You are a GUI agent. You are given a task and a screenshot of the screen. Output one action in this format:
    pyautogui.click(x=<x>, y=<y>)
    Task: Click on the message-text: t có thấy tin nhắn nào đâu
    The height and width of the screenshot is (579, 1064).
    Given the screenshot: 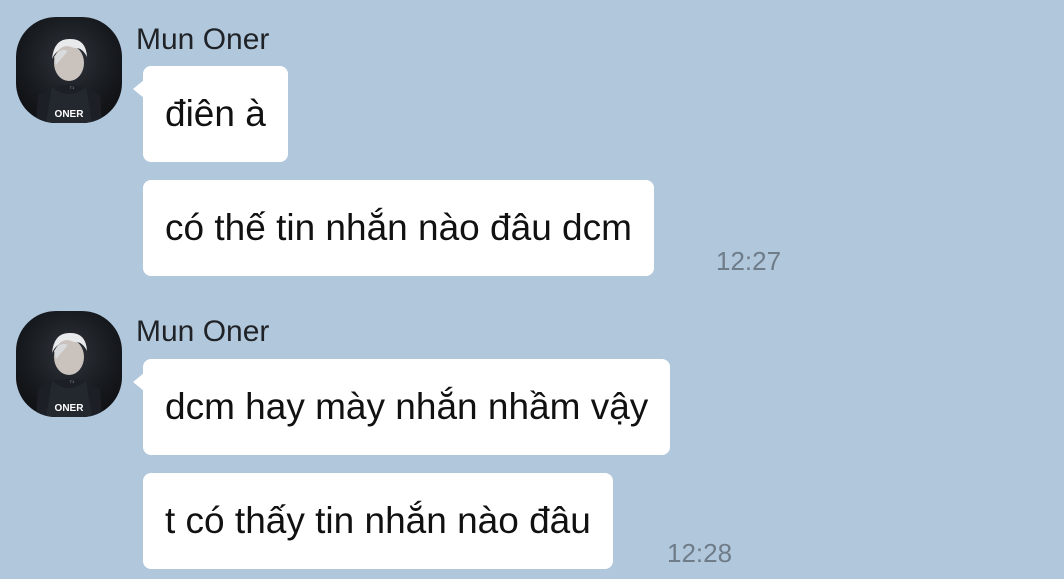 What is the action you would take?
    pyautogui.click(x=378, y=520)
    